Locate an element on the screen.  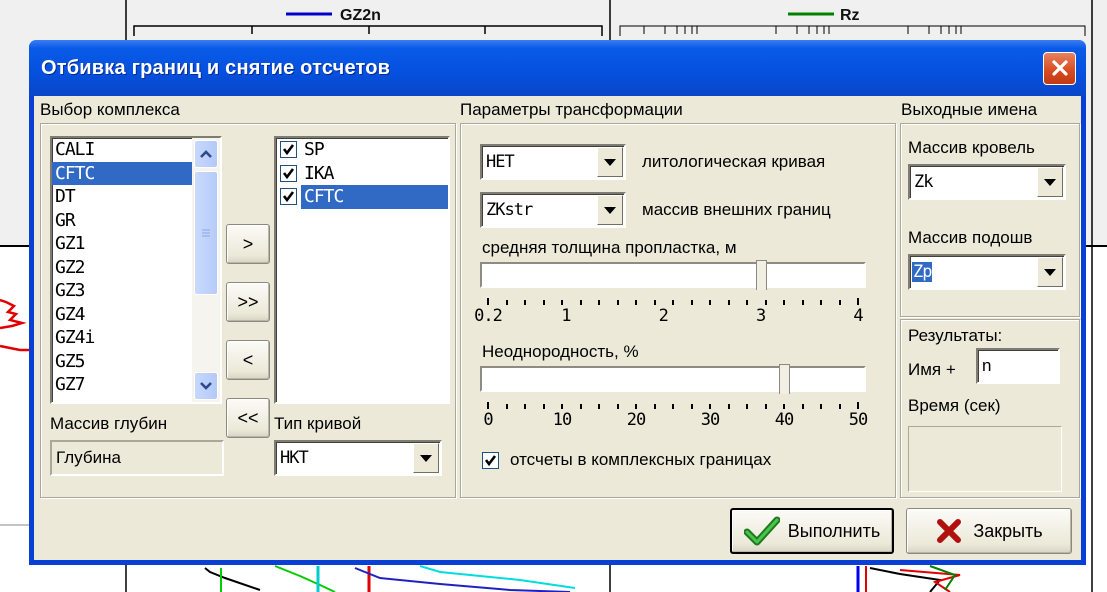
results-label: Результаты: is located at coordinates (955, 335).